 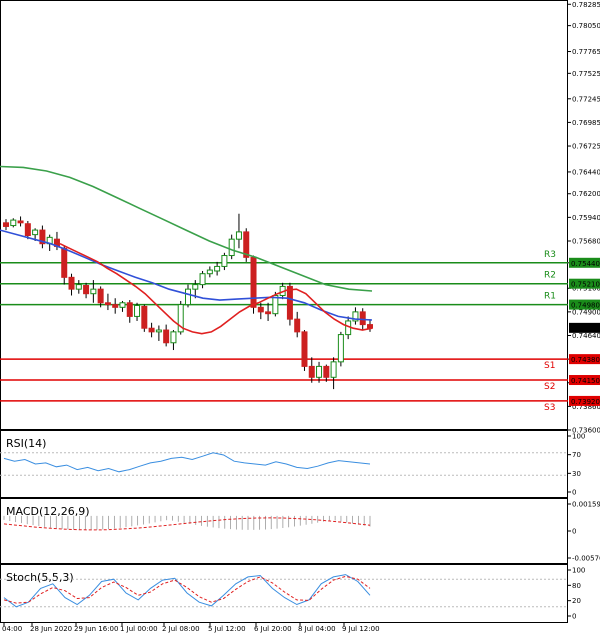 I want to click on indicator-tick-label: 30, so click(x=576, y=474).